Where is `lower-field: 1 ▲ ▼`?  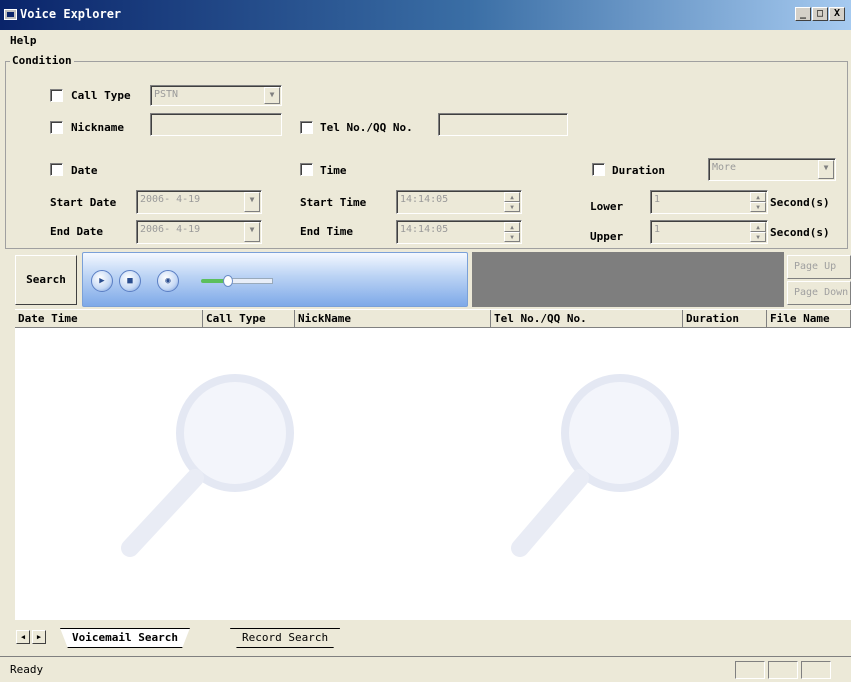
lower-field: 1 ▲ ▼ is located at coordinates (709, 202).